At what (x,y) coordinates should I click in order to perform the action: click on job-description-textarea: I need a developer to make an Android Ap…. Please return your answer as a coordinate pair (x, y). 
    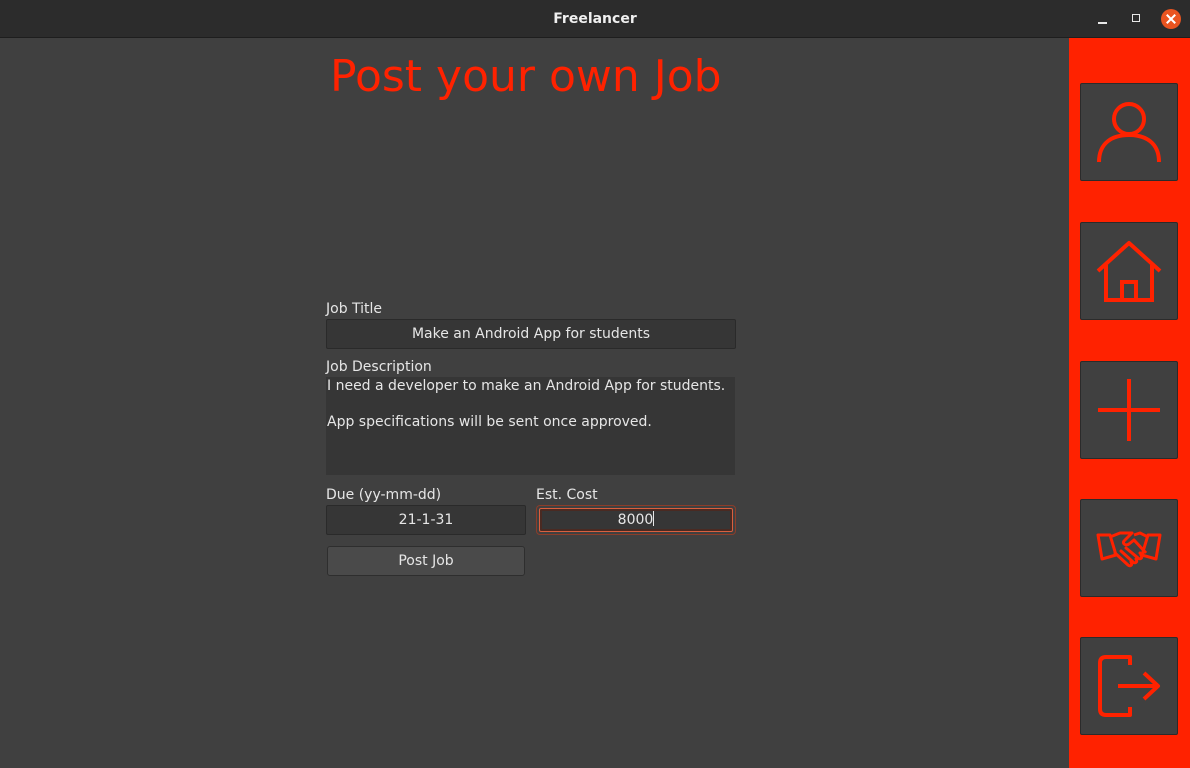
    Looking at the image, I should click on (530, 426).